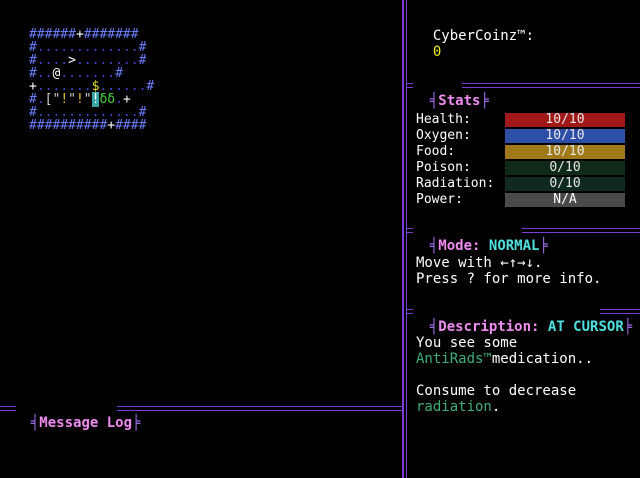 This screenshot has width=640, height=478. I want to click on message-log-line-right, so click(259, 408).